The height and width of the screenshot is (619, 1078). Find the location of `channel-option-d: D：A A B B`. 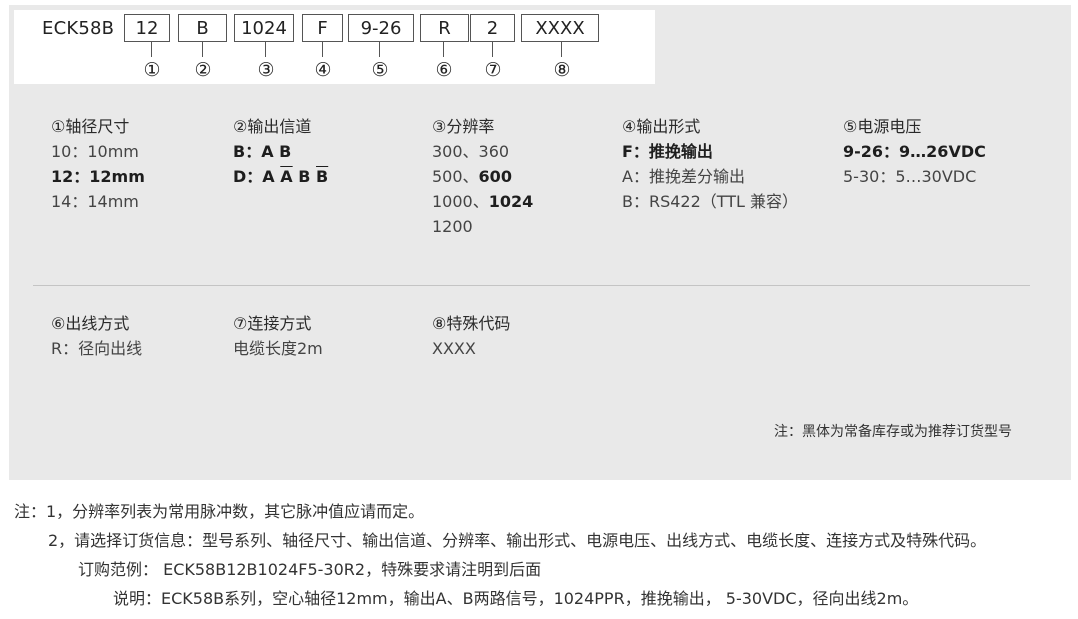

channel-option-d: D：A A B B is located at coordinates (280, 176).